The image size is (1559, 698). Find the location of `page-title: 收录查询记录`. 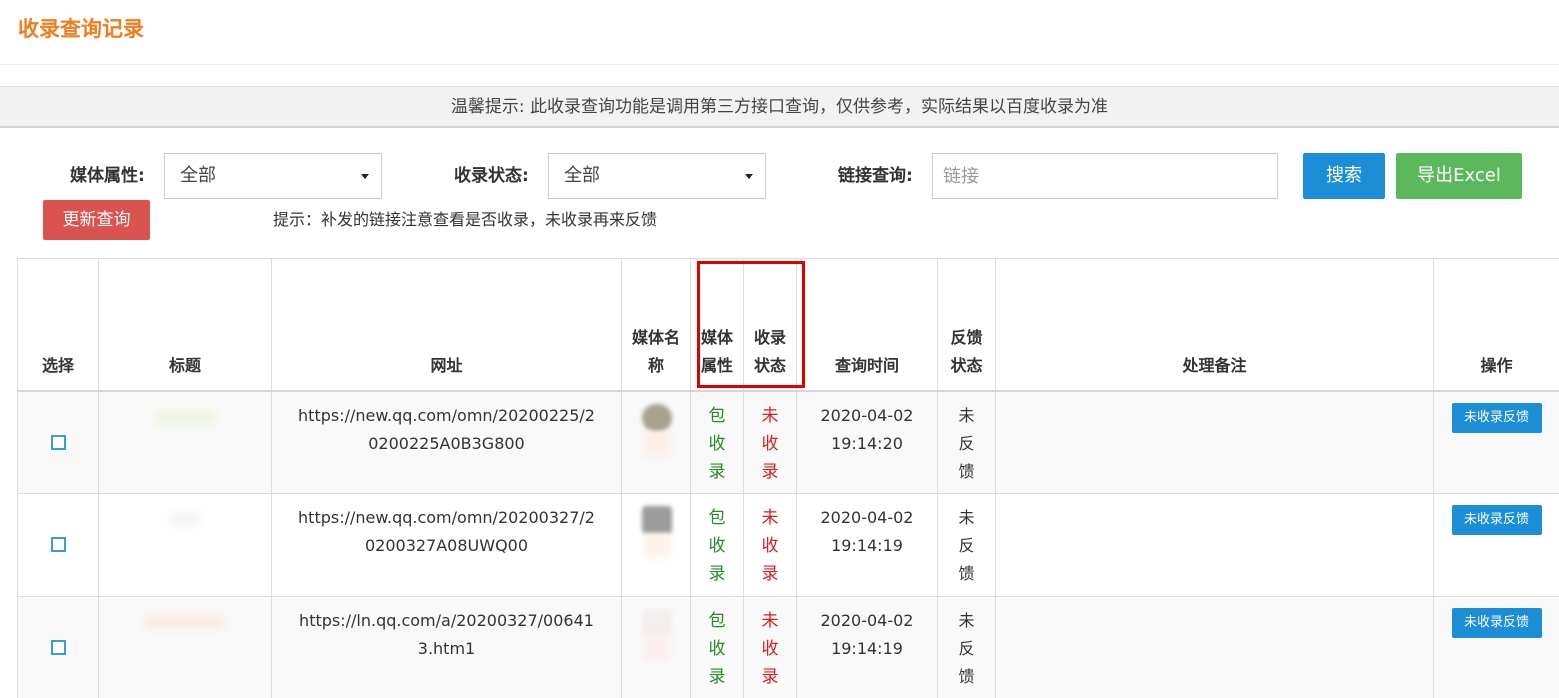

page-title: 收录查询记录 is located at coordinates (81, 29).